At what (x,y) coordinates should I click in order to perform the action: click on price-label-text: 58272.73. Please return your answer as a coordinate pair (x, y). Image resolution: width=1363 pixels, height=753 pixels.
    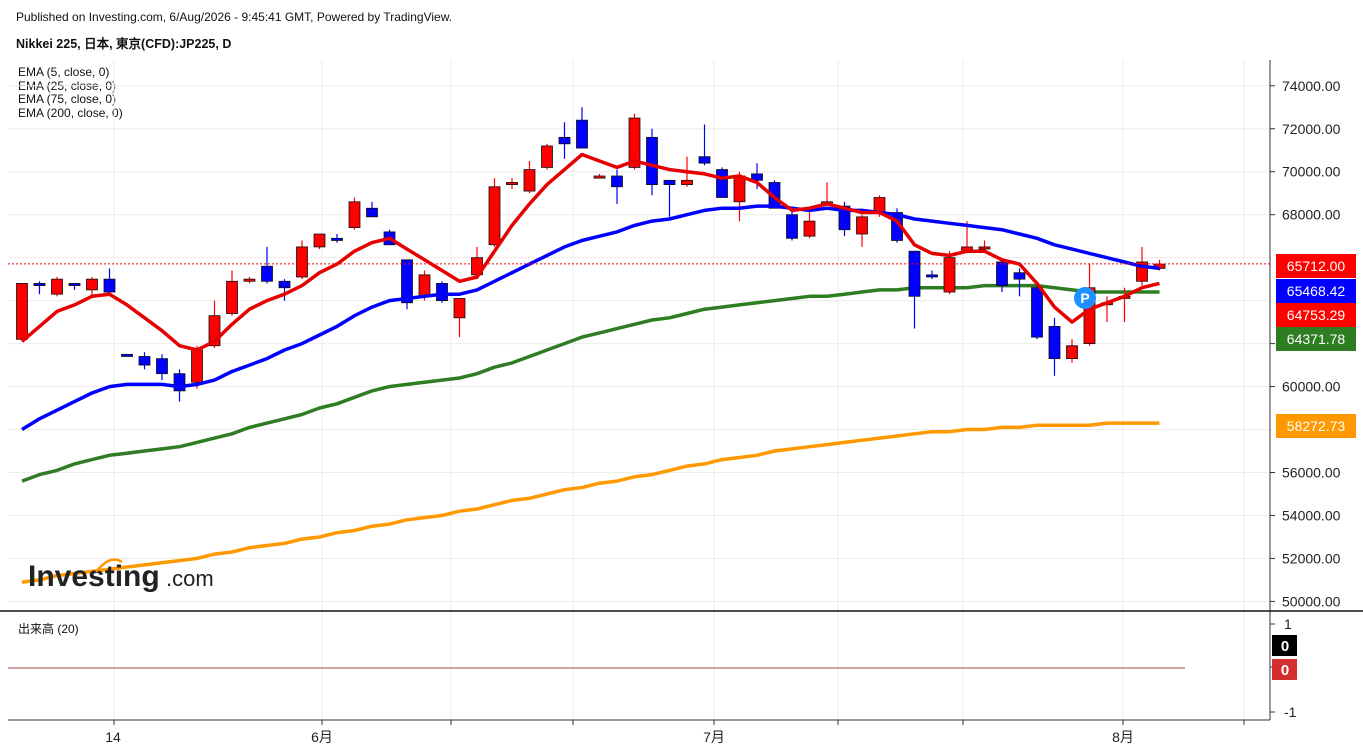
    Looking at the image, I should click on (1316, 426).